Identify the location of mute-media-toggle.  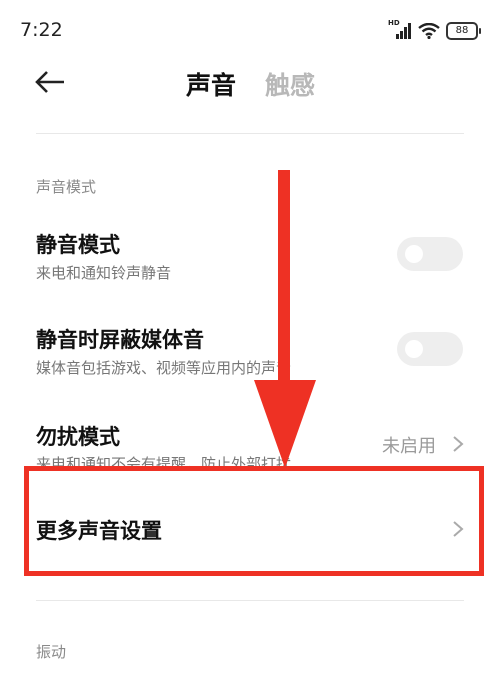
(430, 349).